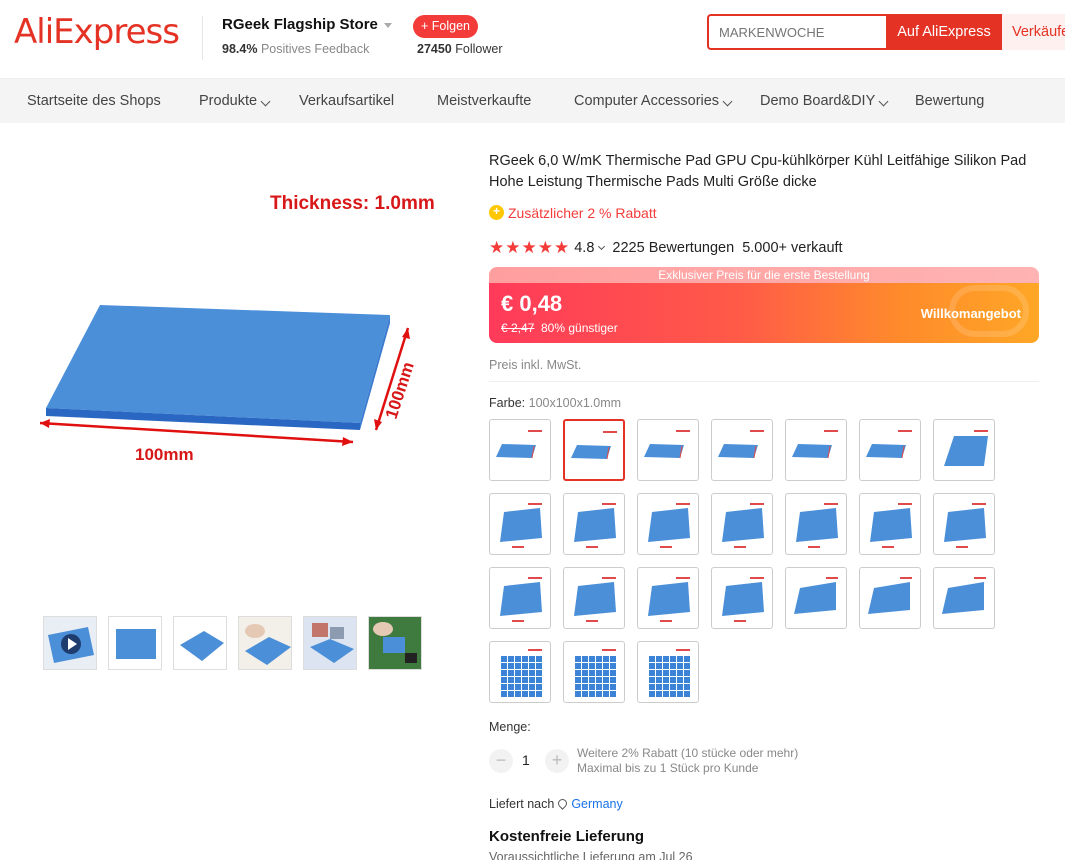 The image size is (1065, 860). I want to click on free-shipping: Kostenfreie Lieferung, so click(567, 836).